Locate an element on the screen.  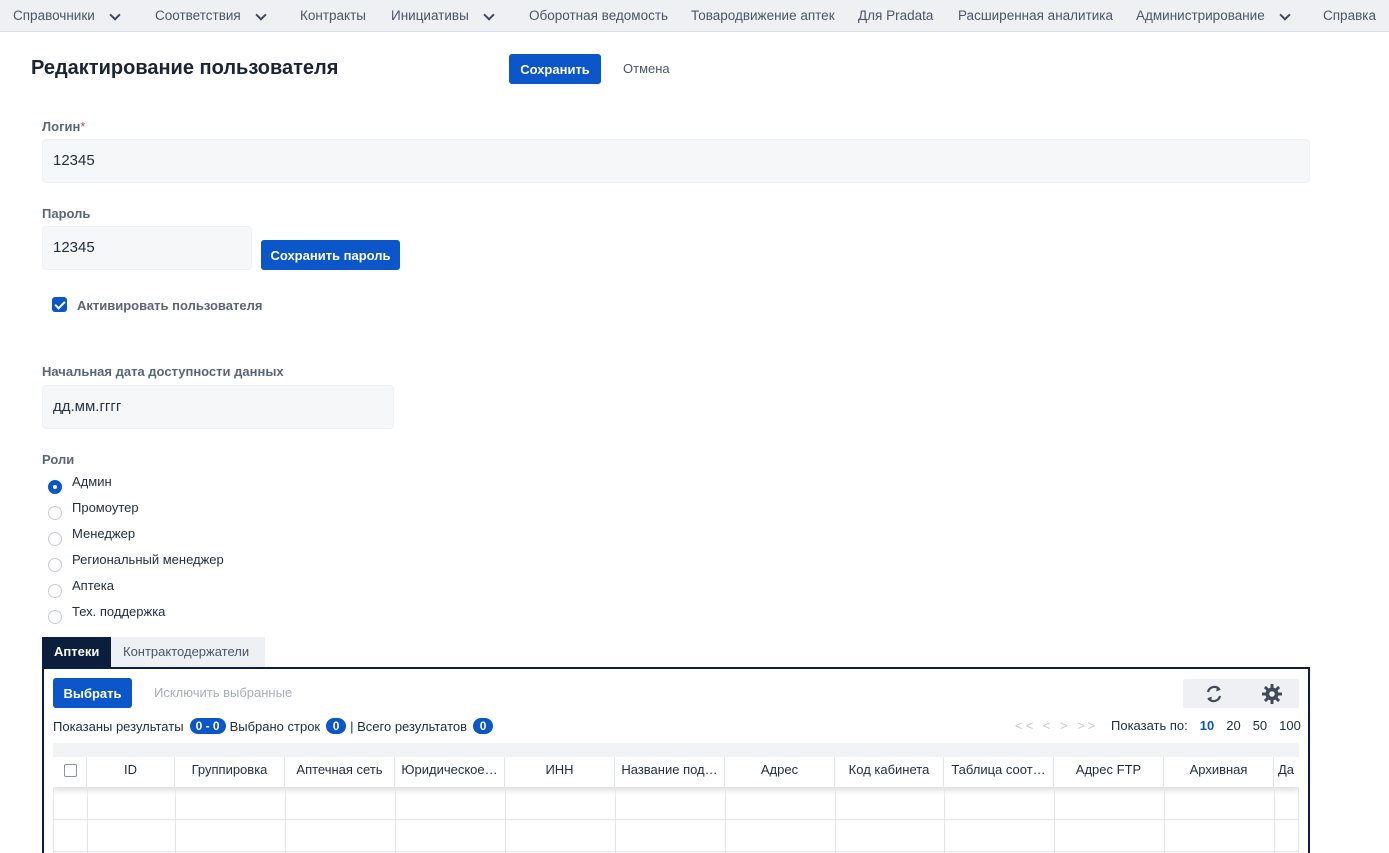
role-option-promoter: Промоутер is located at coordinates (93, 509).